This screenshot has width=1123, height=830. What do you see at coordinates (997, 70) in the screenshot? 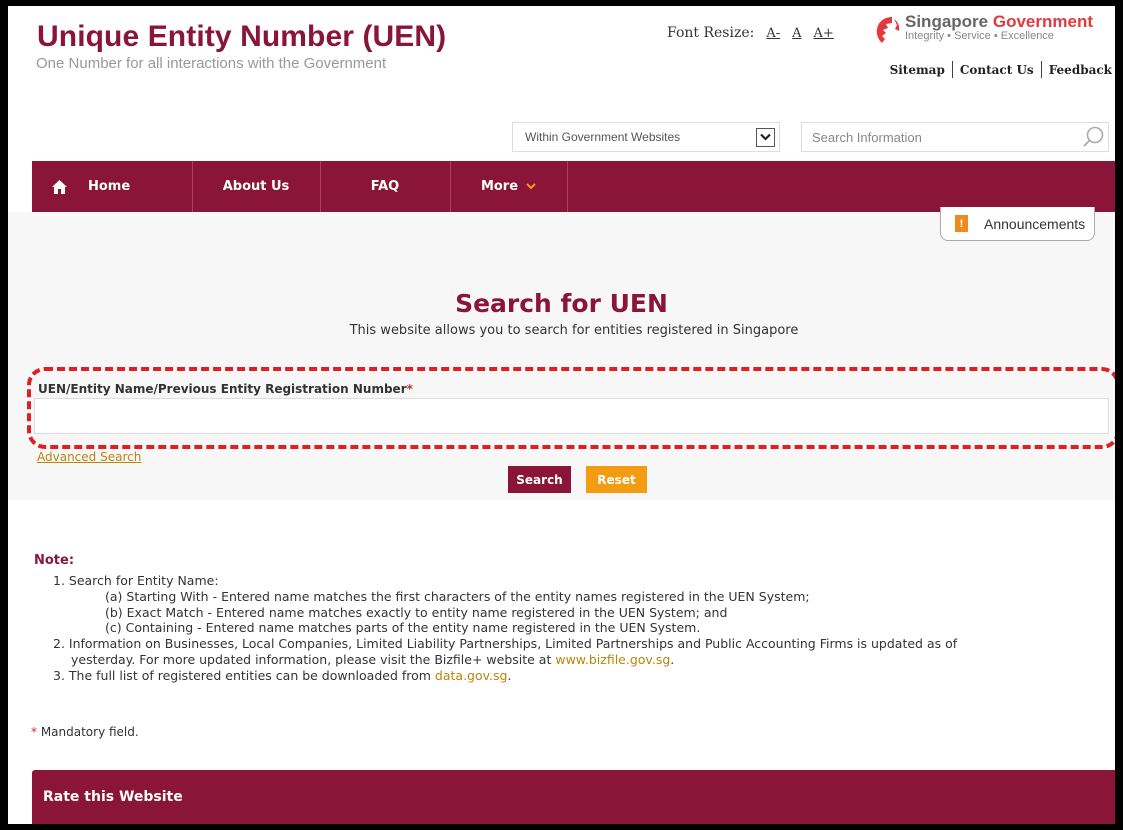
I see `contact-us-link: Contact Us` at bounding box center [997, 70].